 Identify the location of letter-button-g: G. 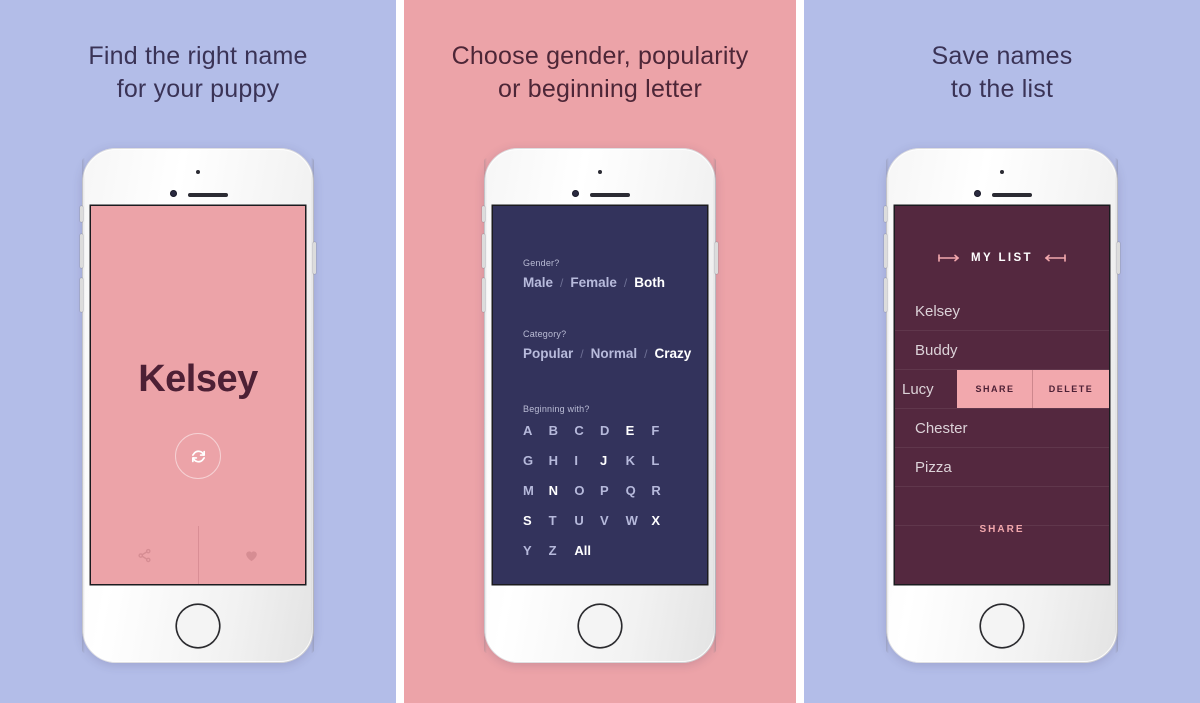
(536, 460).